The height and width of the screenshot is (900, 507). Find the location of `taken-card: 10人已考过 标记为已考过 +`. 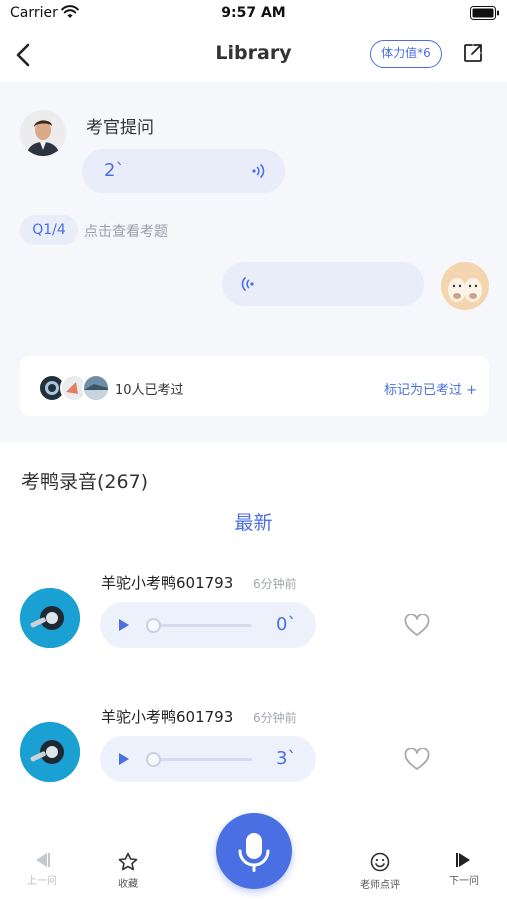

taken-card: 10人已考过 标记为已考过 + is located at coordinates (254, 386).